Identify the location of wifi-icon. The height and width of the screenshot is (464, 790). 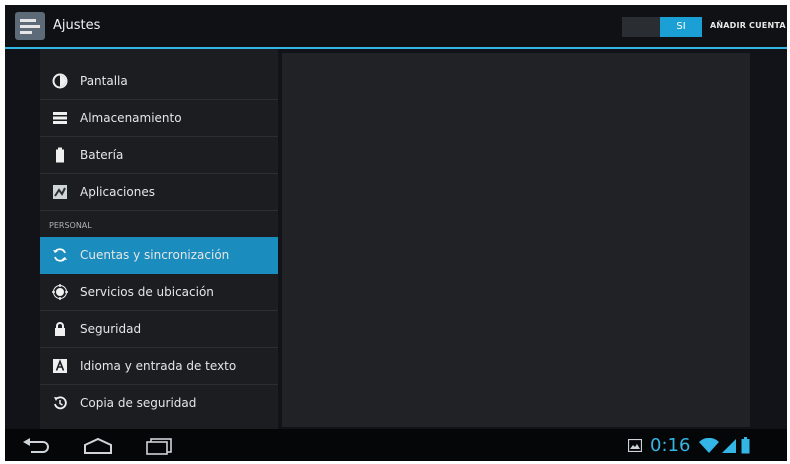
(709, 445).